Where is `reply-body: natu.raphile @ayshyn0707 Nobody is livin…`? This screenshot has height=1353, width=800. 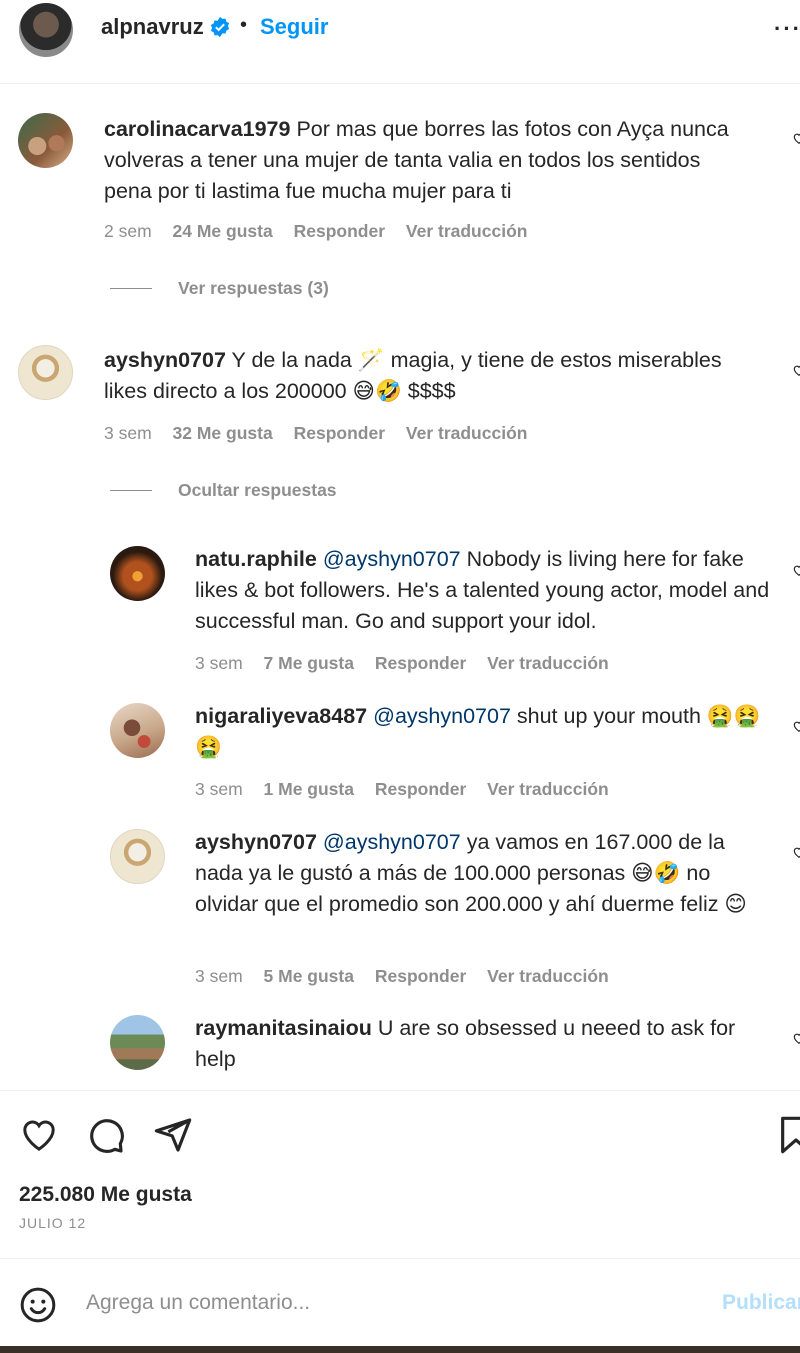 reply-body: natu.raphile @ayshyn0707 Nobody is livin… is located at coordinates (485, 590).